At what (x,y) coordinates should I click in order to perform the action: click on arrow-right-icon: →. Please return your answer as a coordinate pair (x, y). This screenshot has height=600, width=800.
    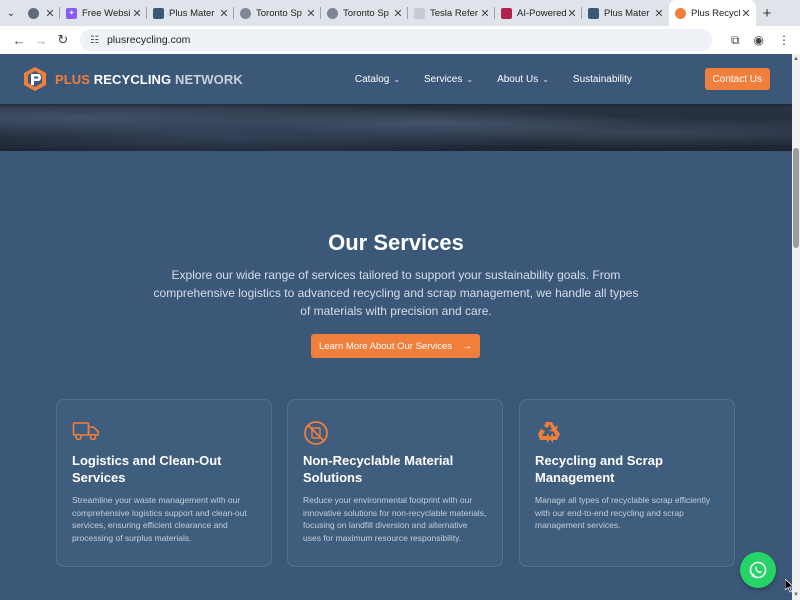
    Looking at the image, I should click on (467, 346).